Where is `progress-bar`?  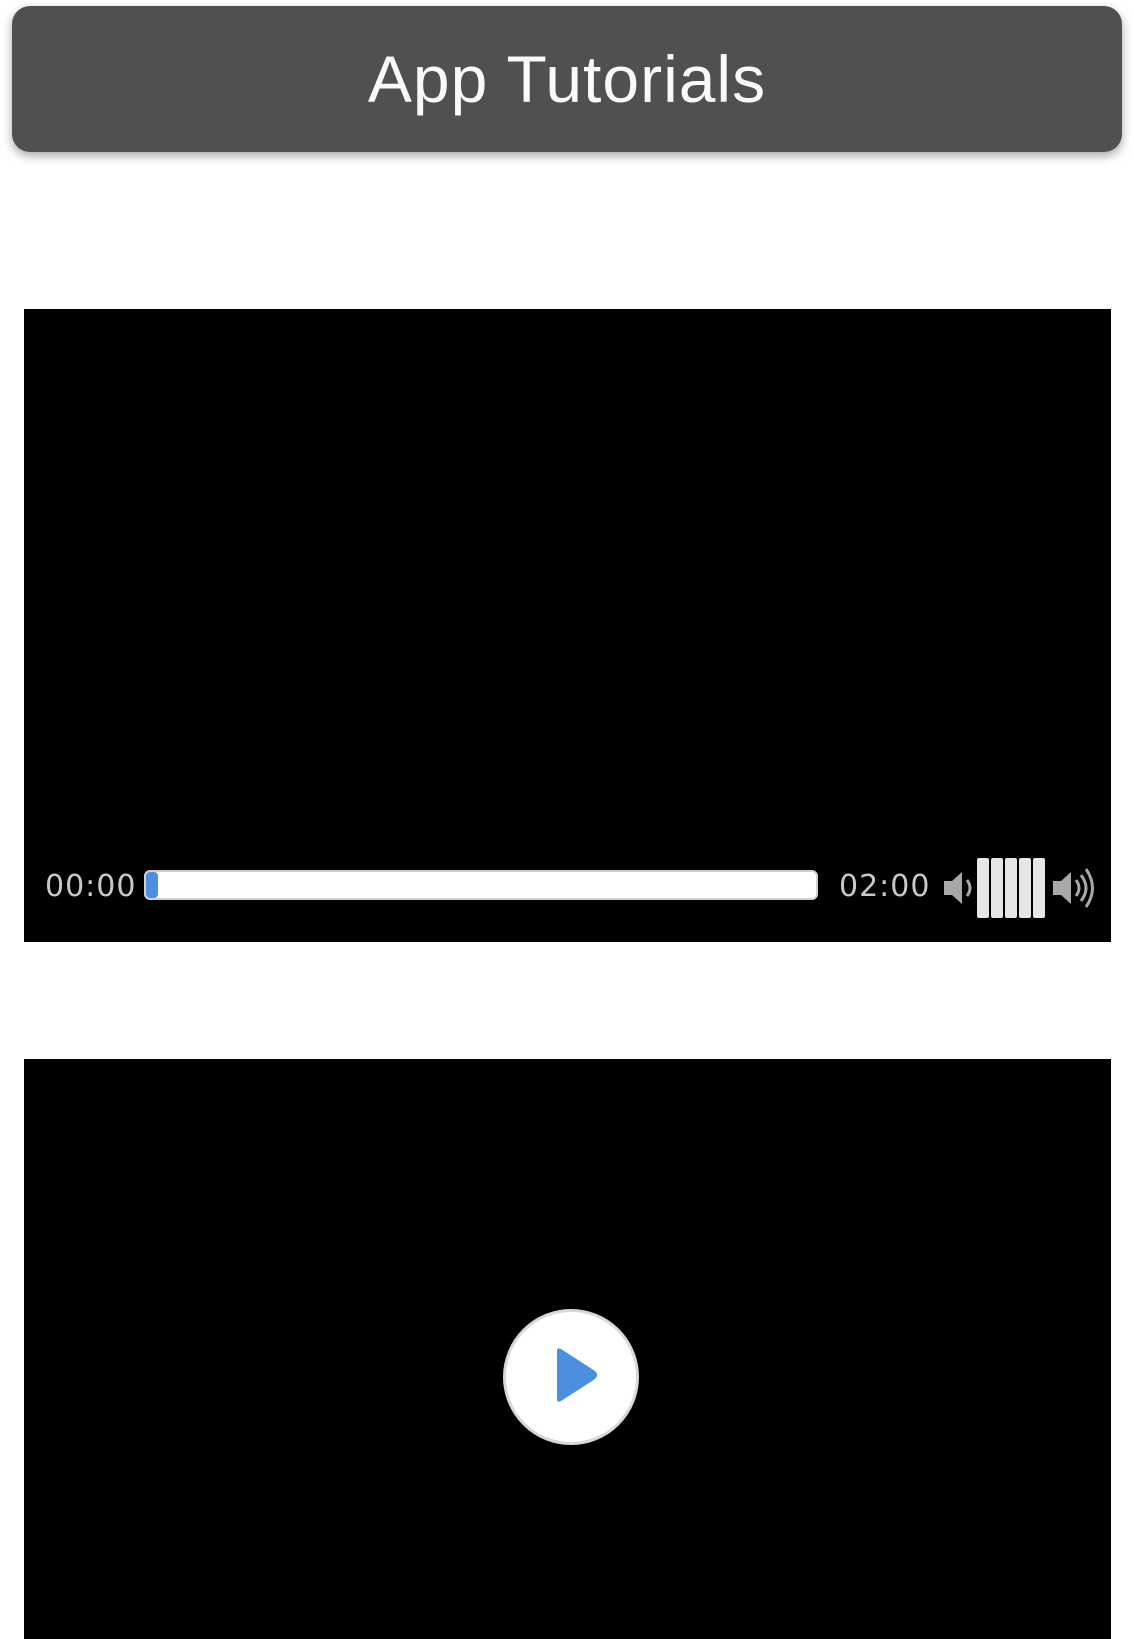
progress-bar is located at coordinates (481, 885).